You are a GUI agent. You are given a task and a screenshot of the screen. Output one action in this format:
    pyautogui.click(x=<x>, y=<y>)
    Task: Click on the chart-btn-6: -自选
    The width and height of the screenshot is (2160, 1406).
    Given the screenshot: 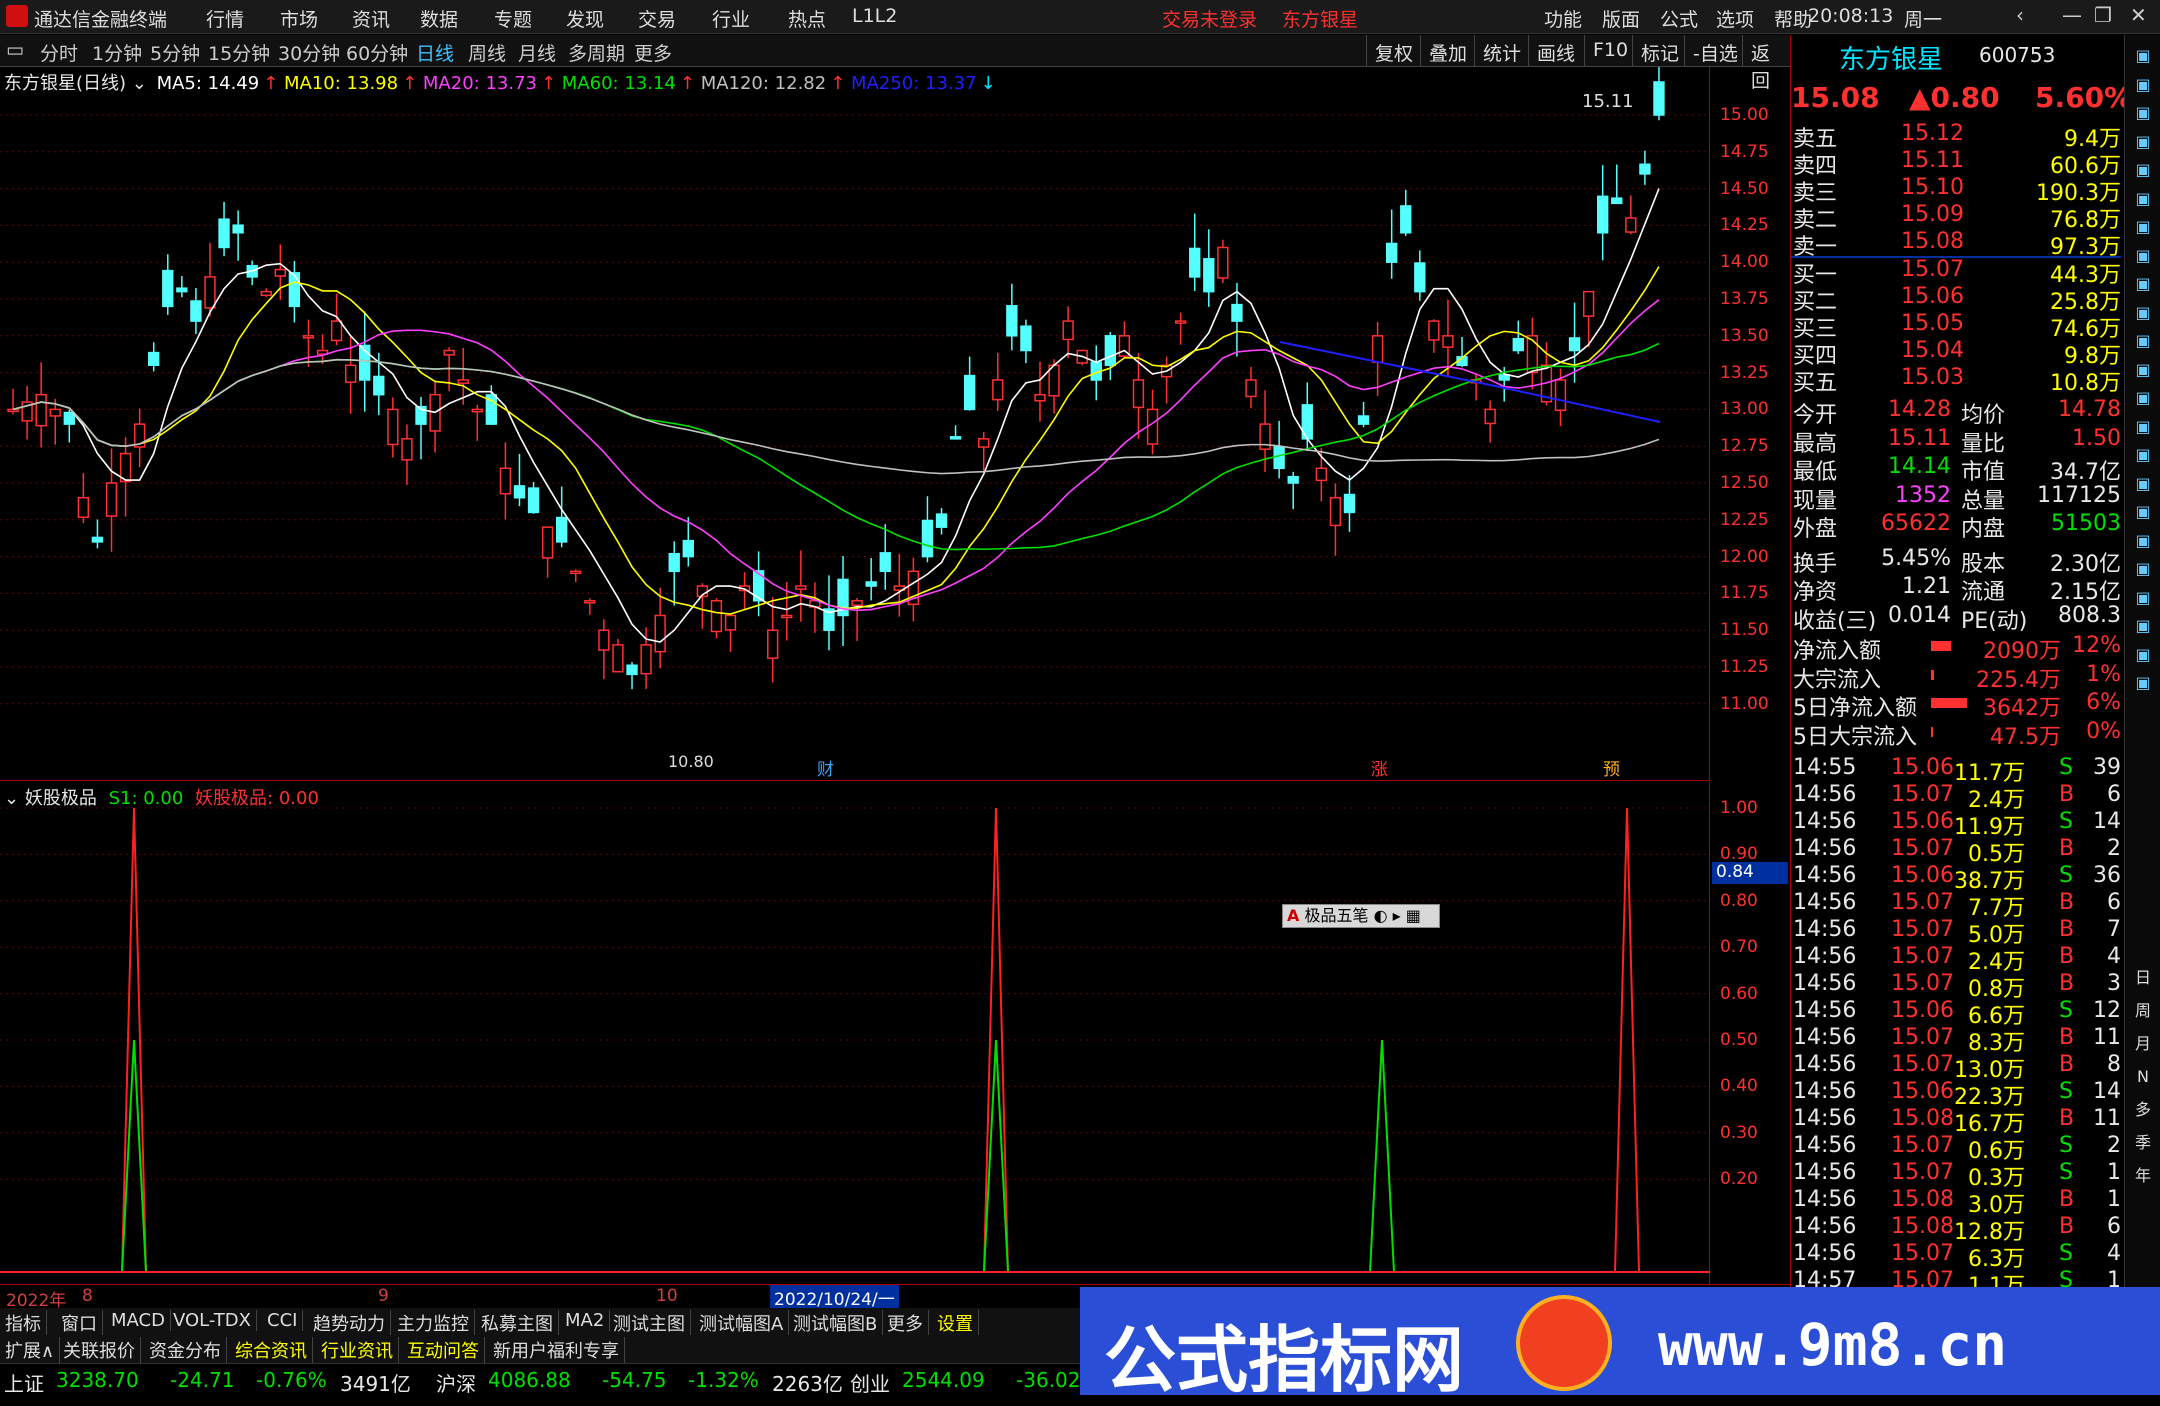 What is the action you would take?
    pyautogui.click(x=1715, y=51)
    